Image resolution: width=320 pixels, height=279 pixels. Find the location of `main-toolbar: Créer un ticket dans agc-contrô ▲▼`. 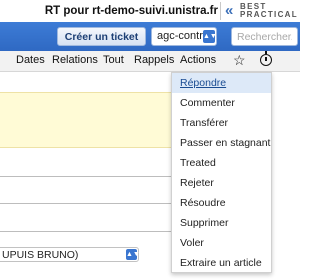

main-toolbar: Créer un ticket dans agc-contrô ▲▼ is located at coordinates (150, 42).